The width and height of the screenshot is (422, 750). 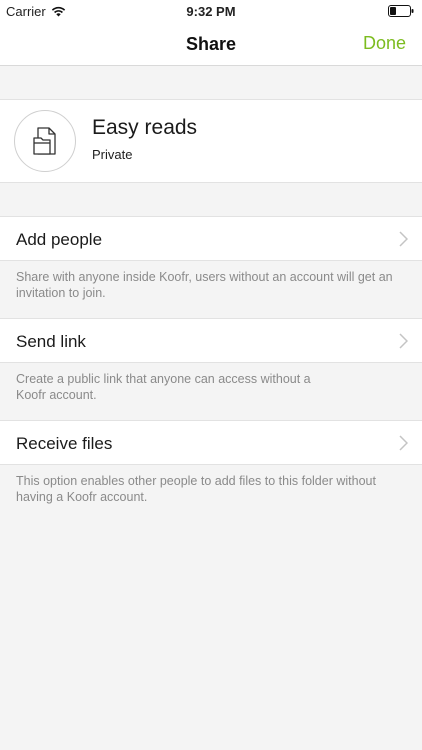 I want to click on send-link-row: Send link, so click(x=211, y=340).